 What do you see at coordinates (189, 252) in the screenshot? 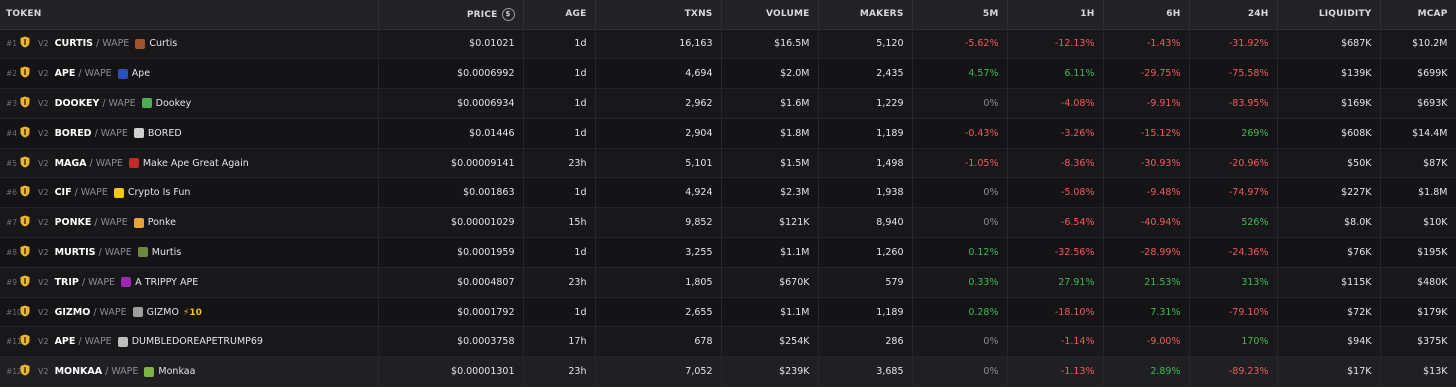
I see `token-cell: #8 V2 MURTIS / WAPE Murtis` at bounding box center [189, 252].